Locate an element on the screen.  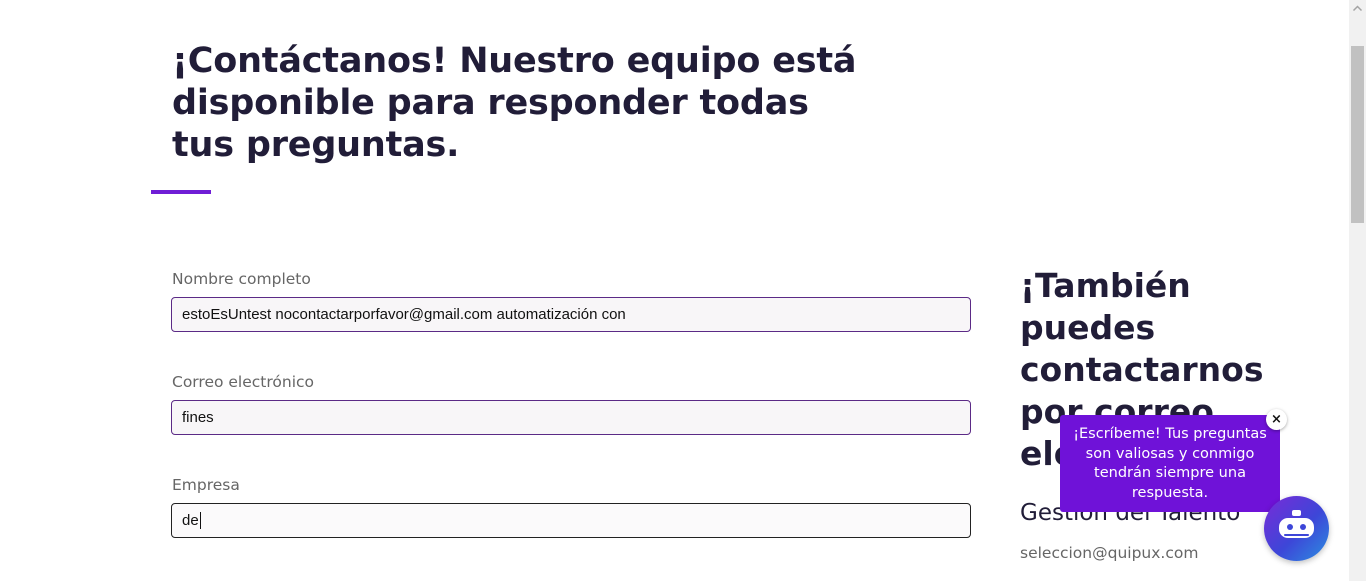
chevron-up-icon is located at coordinates (1357, 8).